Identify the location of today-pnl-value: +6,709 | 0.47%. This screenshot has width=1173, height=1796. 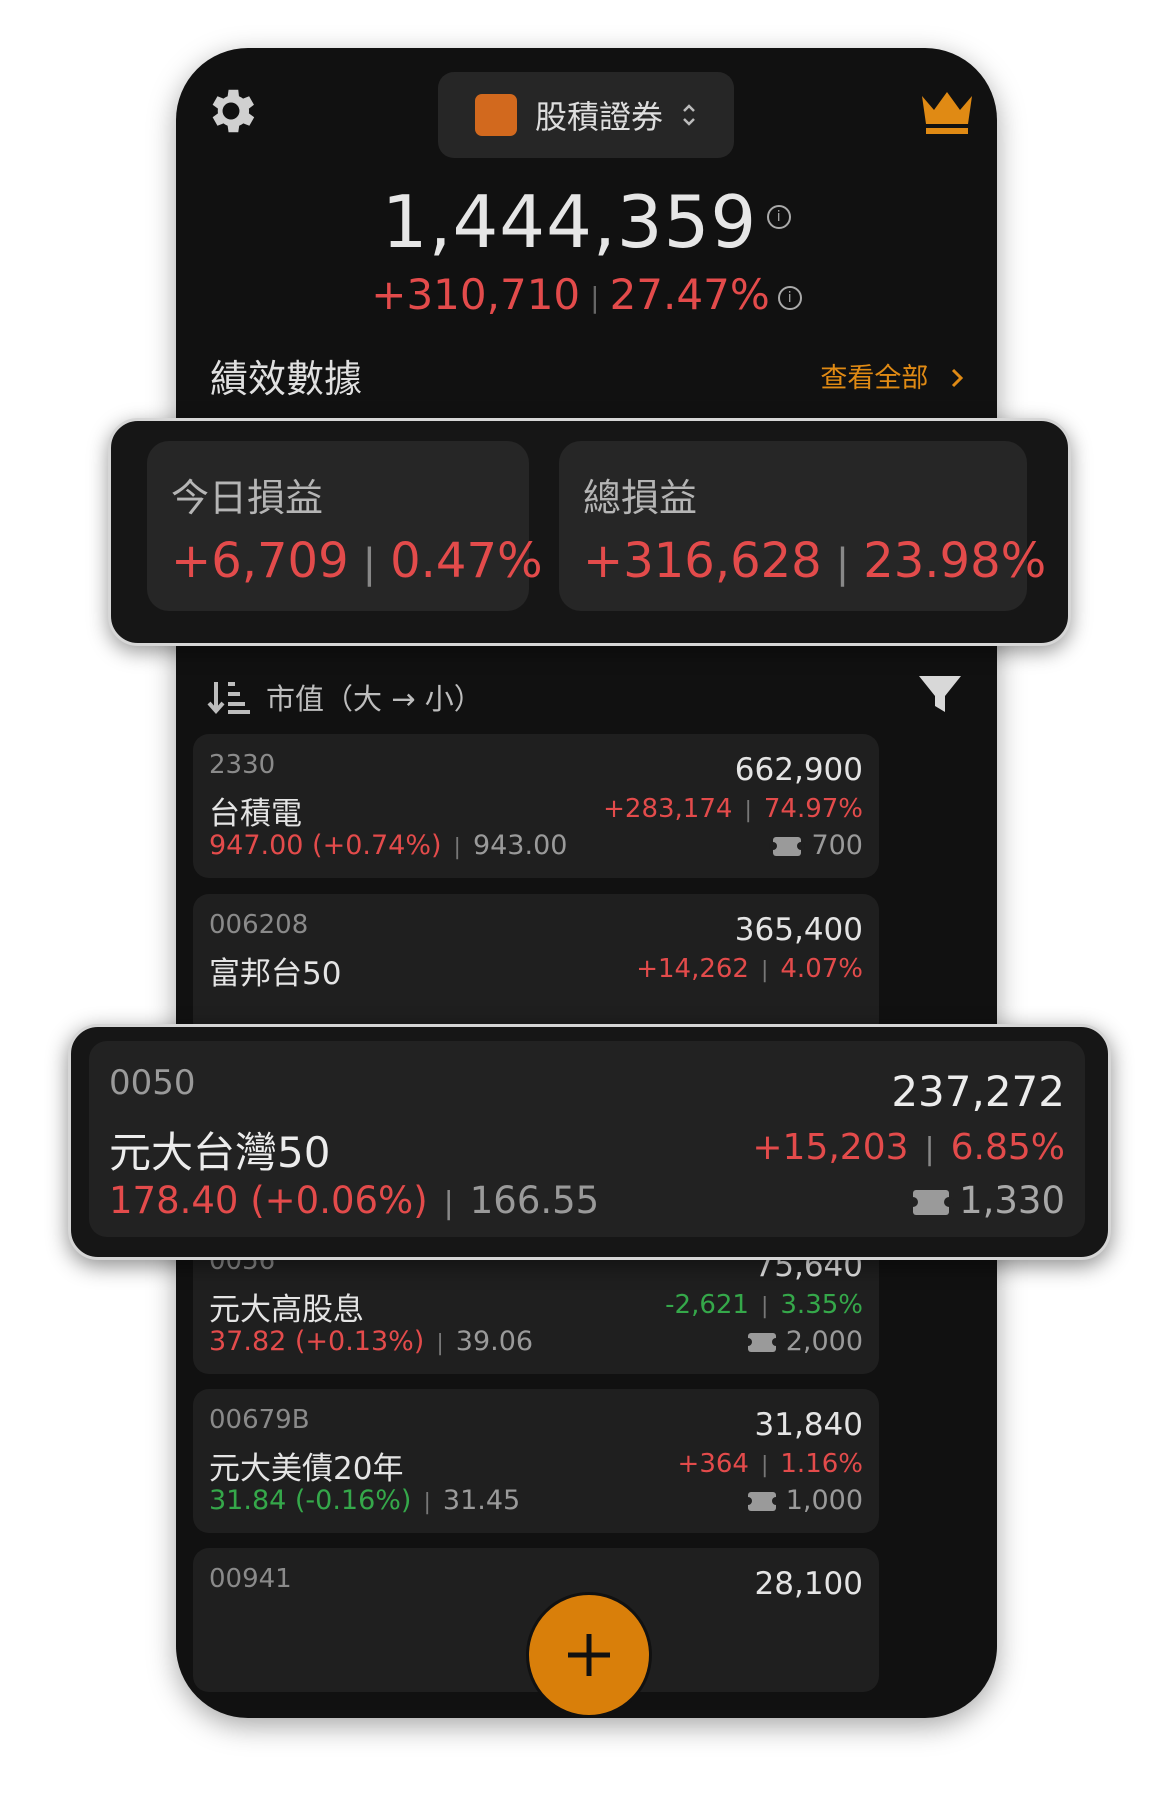
(357, 561).